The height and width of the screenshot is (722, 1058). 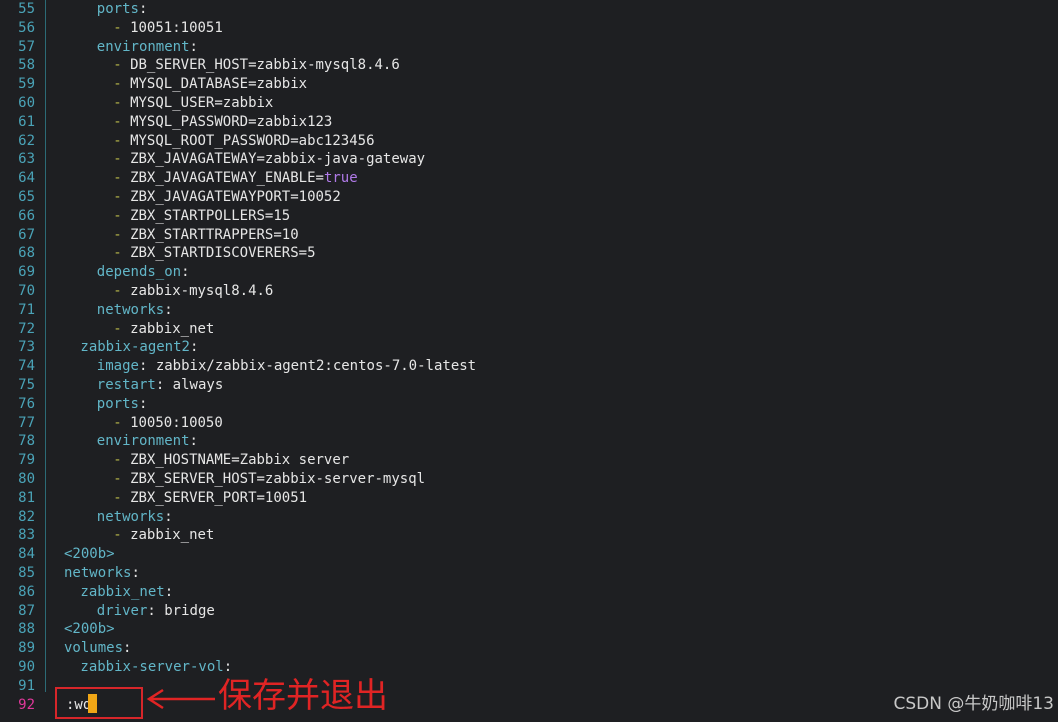 What do you see at coordinates (529, 385) in the screenshot?
I see `code-line: 75 restart: always` at bounding box center [529, 385].